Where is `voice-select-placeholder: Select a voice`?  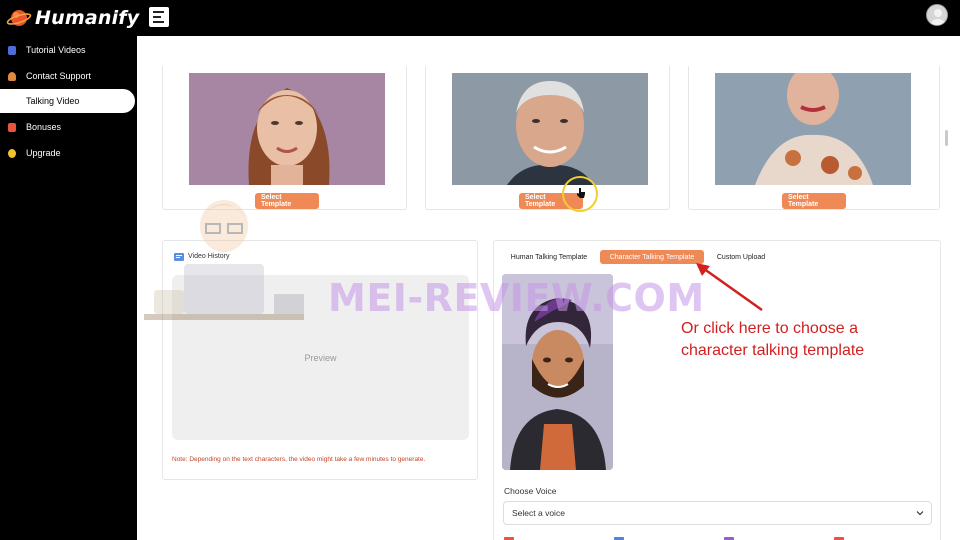
voice-select-placeholder: Select a voice is located at coordinates (538, 513).